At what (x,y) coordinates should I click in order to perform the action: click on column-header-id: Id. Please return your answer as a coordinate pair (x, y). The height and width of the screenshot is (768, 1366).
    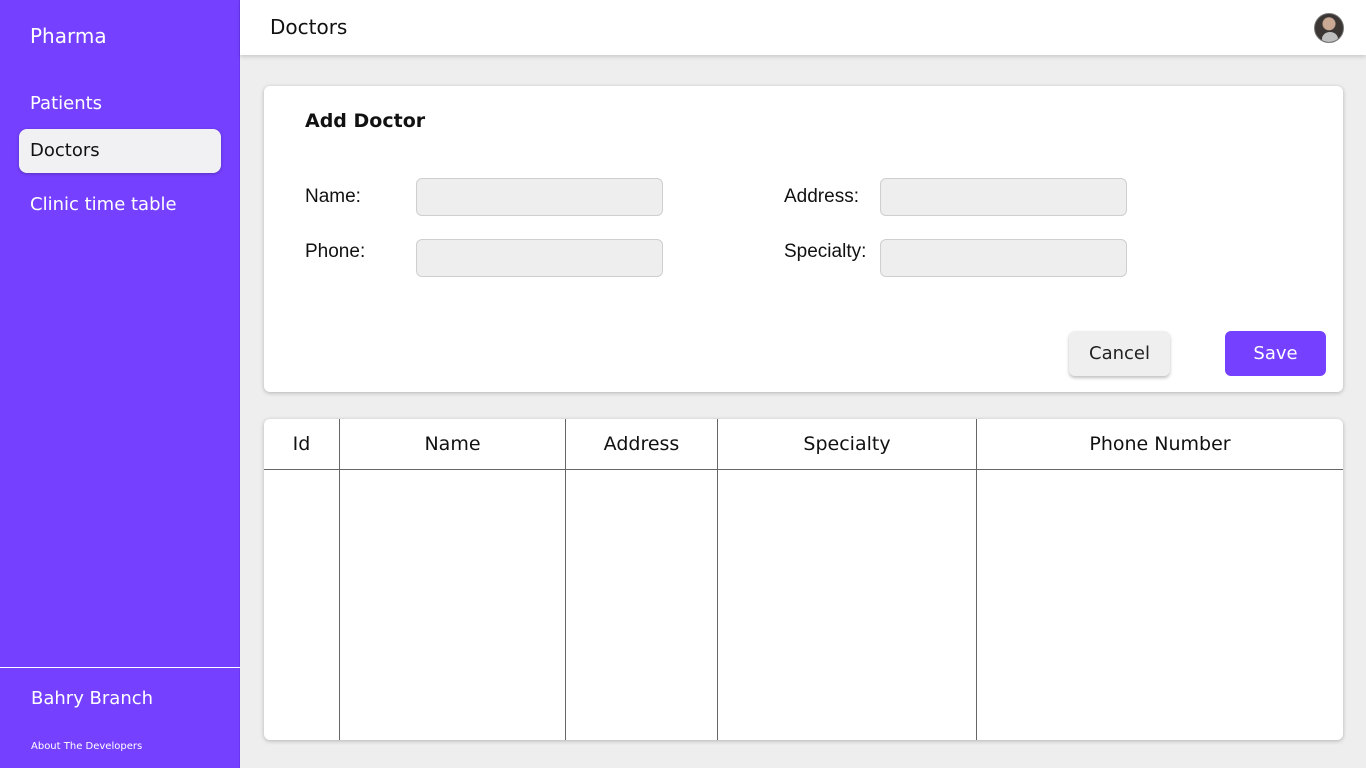
    Looking at the image, I should click on (301, 444).